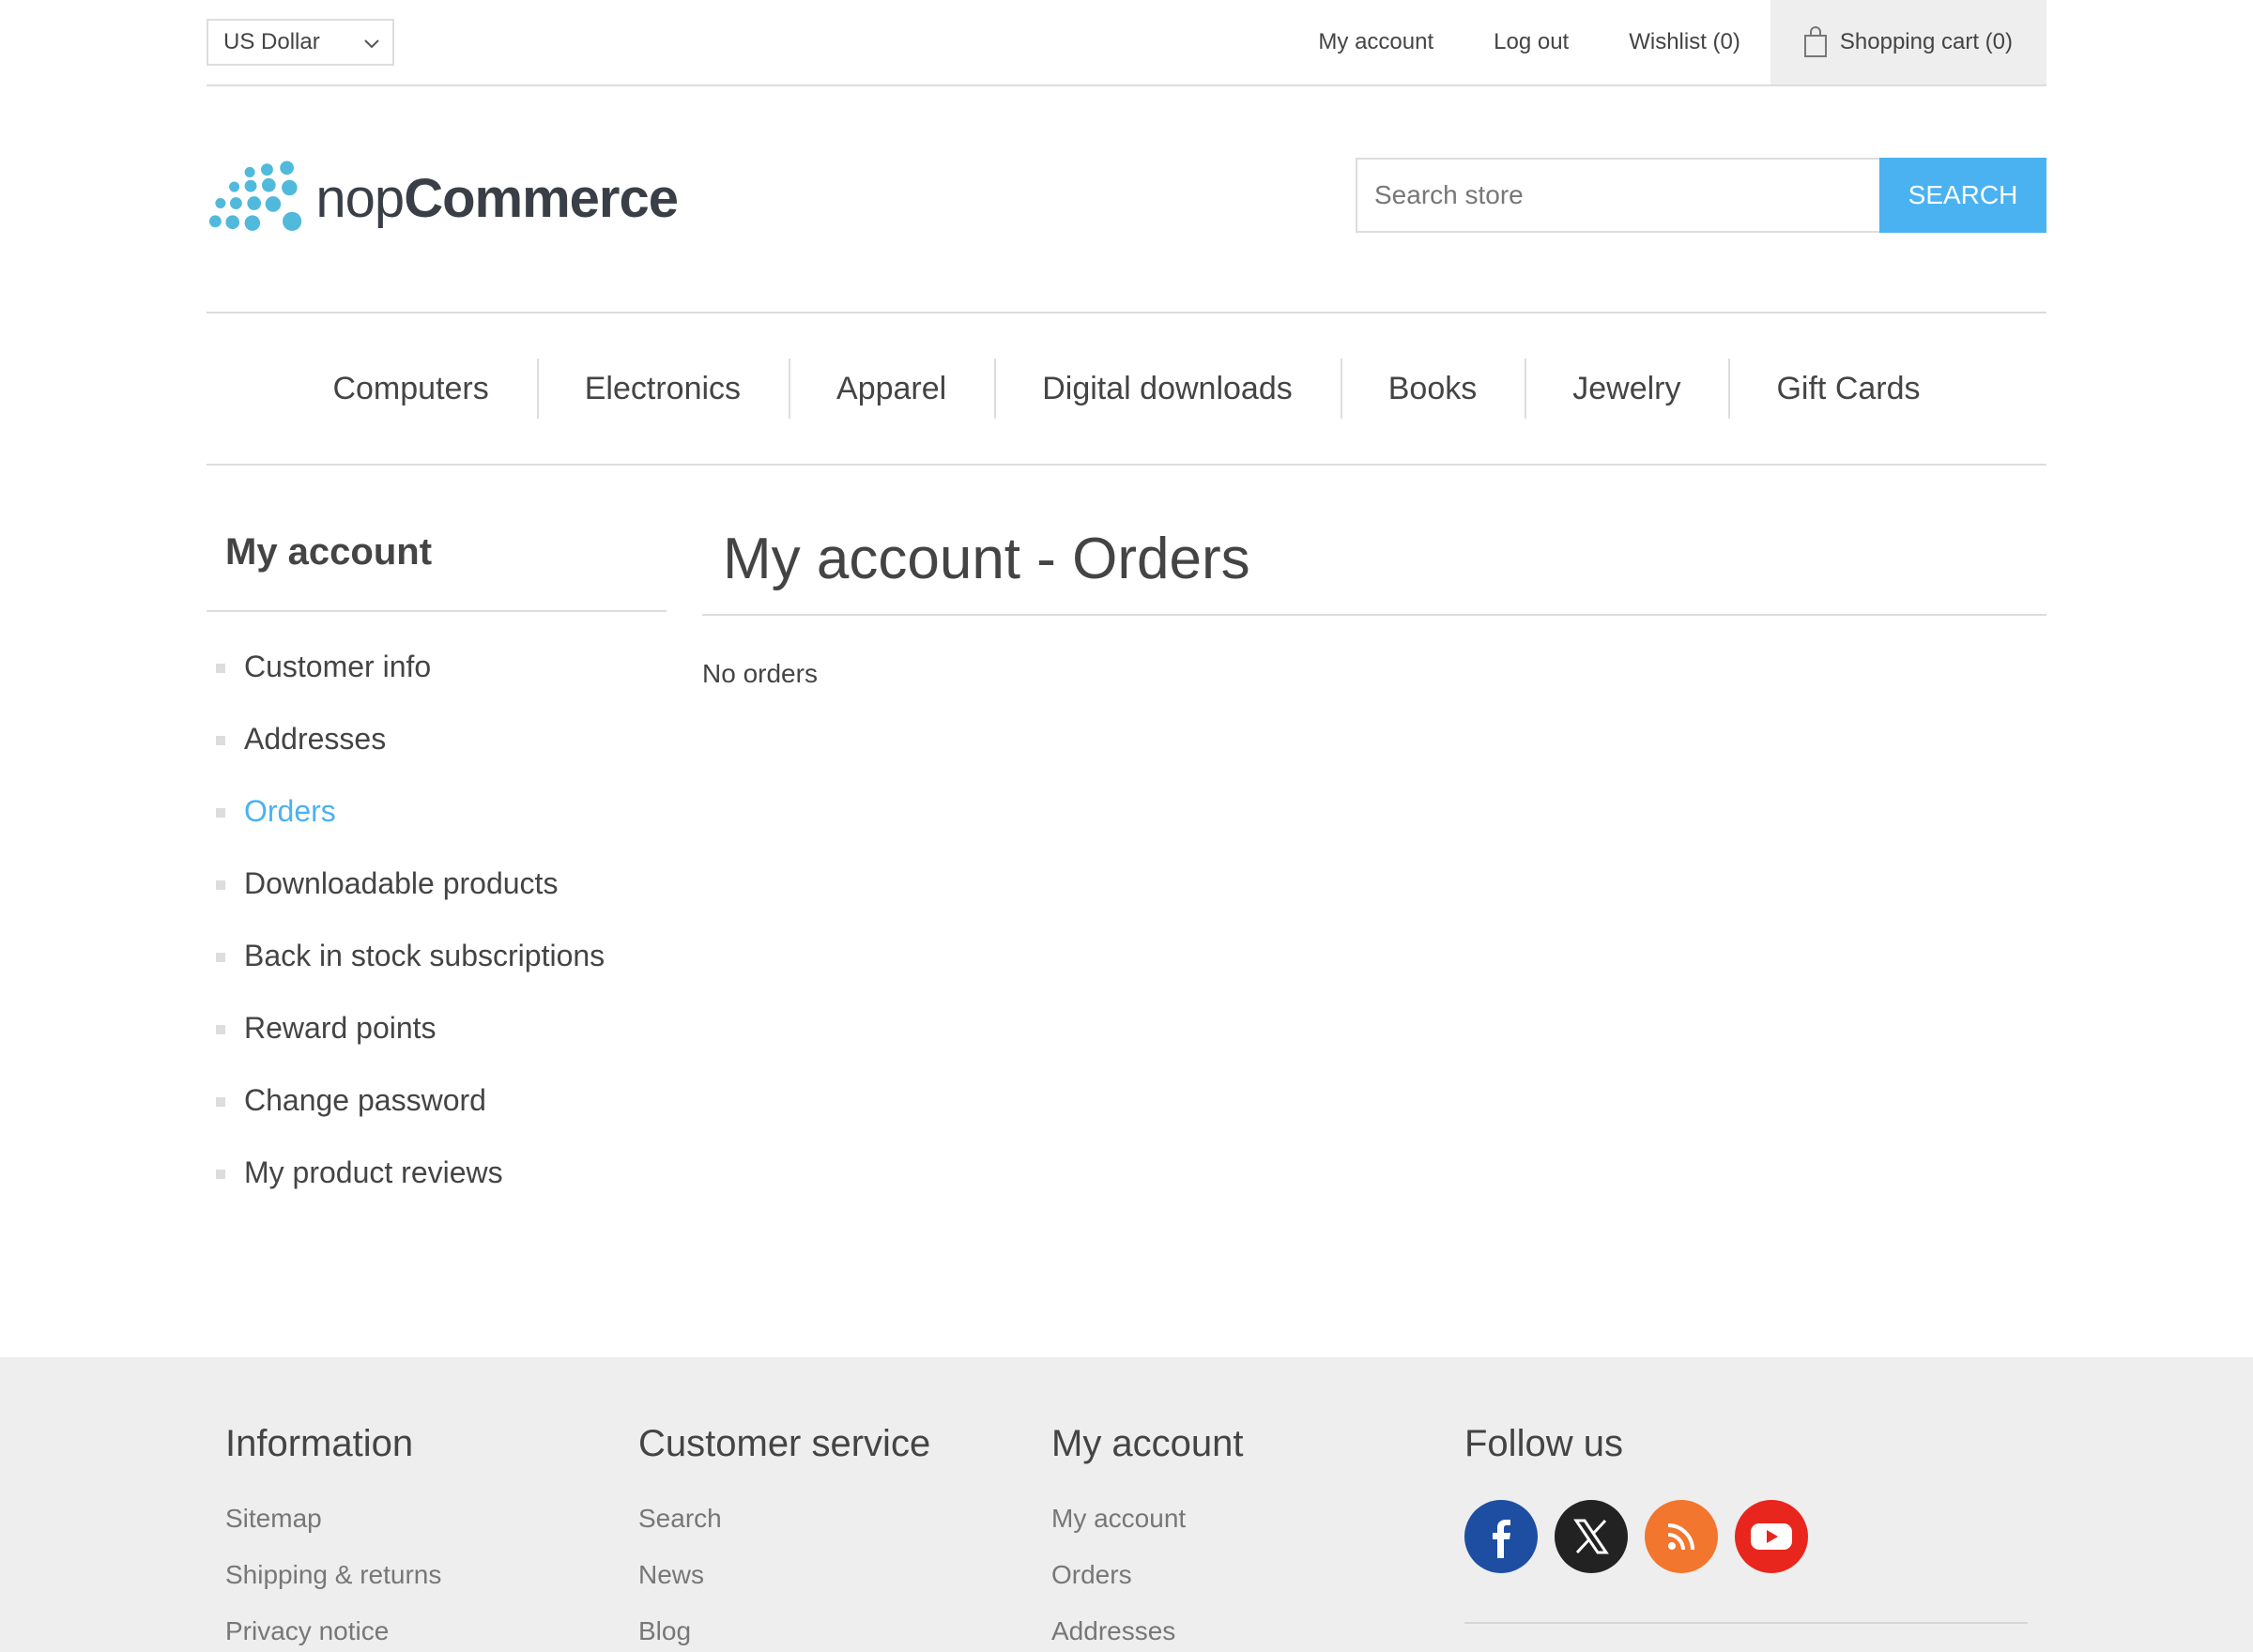 The image size is (2253, 1652). I want to click on sidebar-item-label: My product reviews, so click(373, 1172).